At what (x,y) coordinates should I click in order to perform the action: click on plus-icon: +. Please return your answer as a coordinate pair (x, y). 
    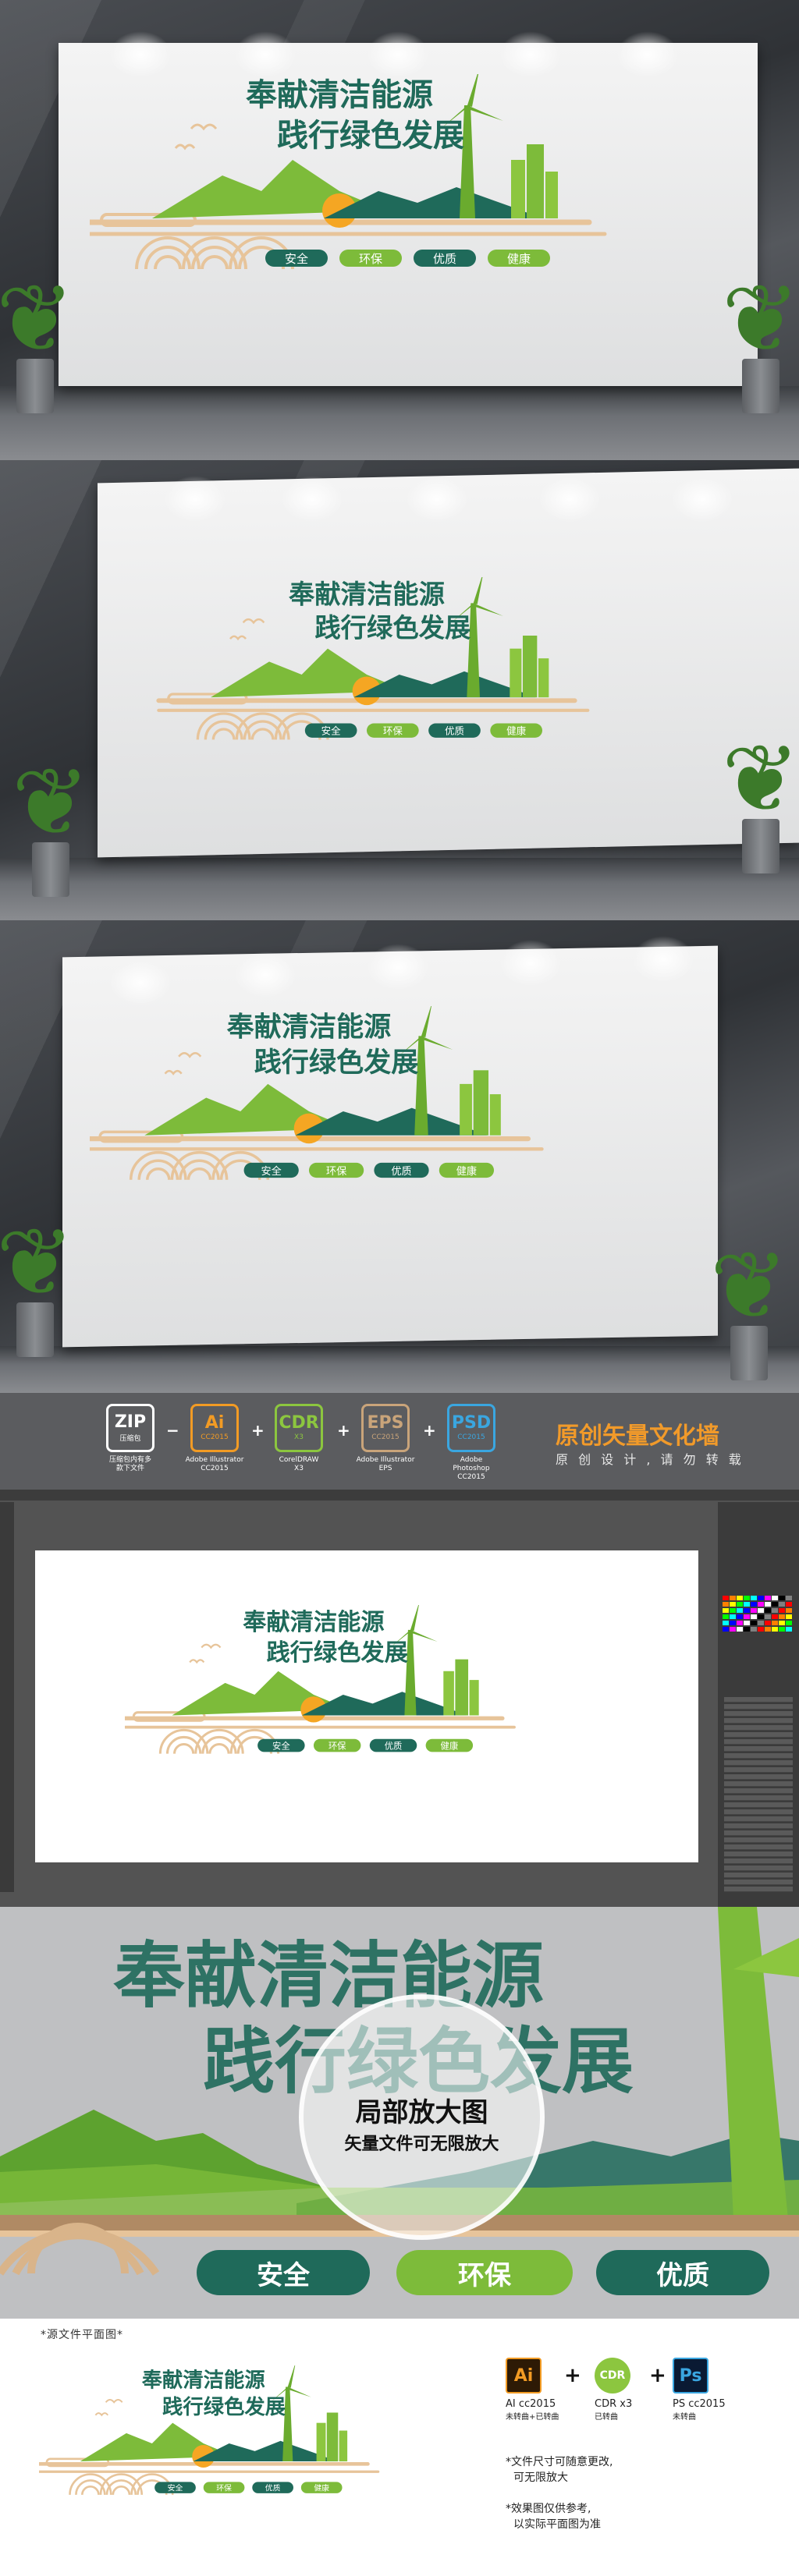
    Looking at the image, I should click on (657, 2375).